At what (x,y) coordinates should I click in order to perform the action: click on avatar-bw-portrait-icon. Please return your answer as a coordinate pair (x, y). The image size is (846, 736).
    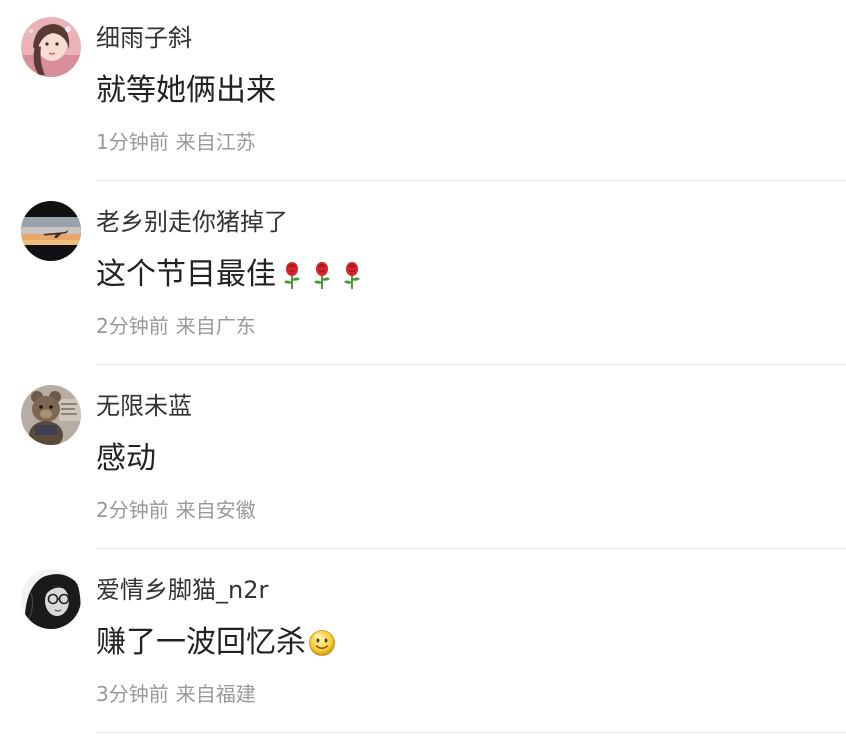
    Looking at the image, I should click on (51, 599).